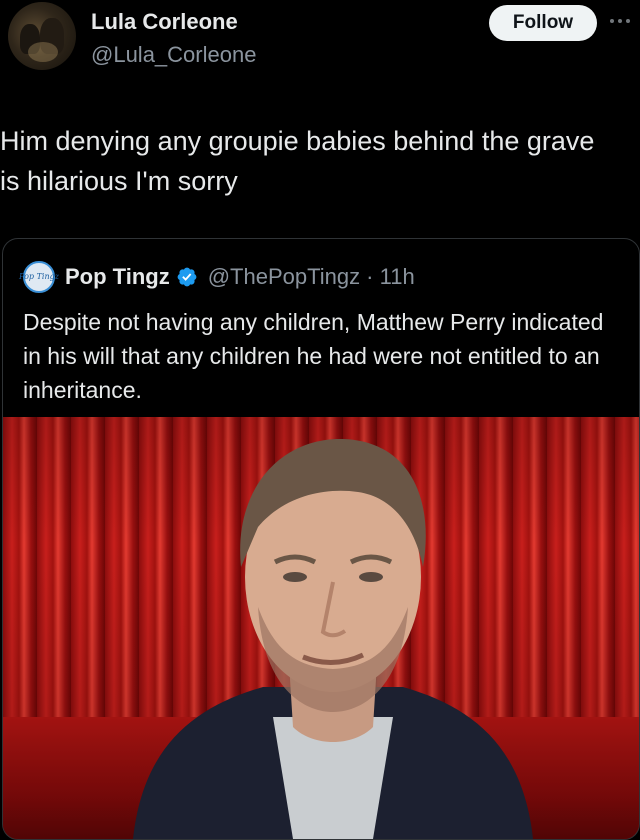 Image resolution: width=640 pixels, height=840 pixels. What do you see at coordinates (173, 55) in the screenshot?
I see `author-handle: @Lula_Corleone` at bounding box center [173, 55].